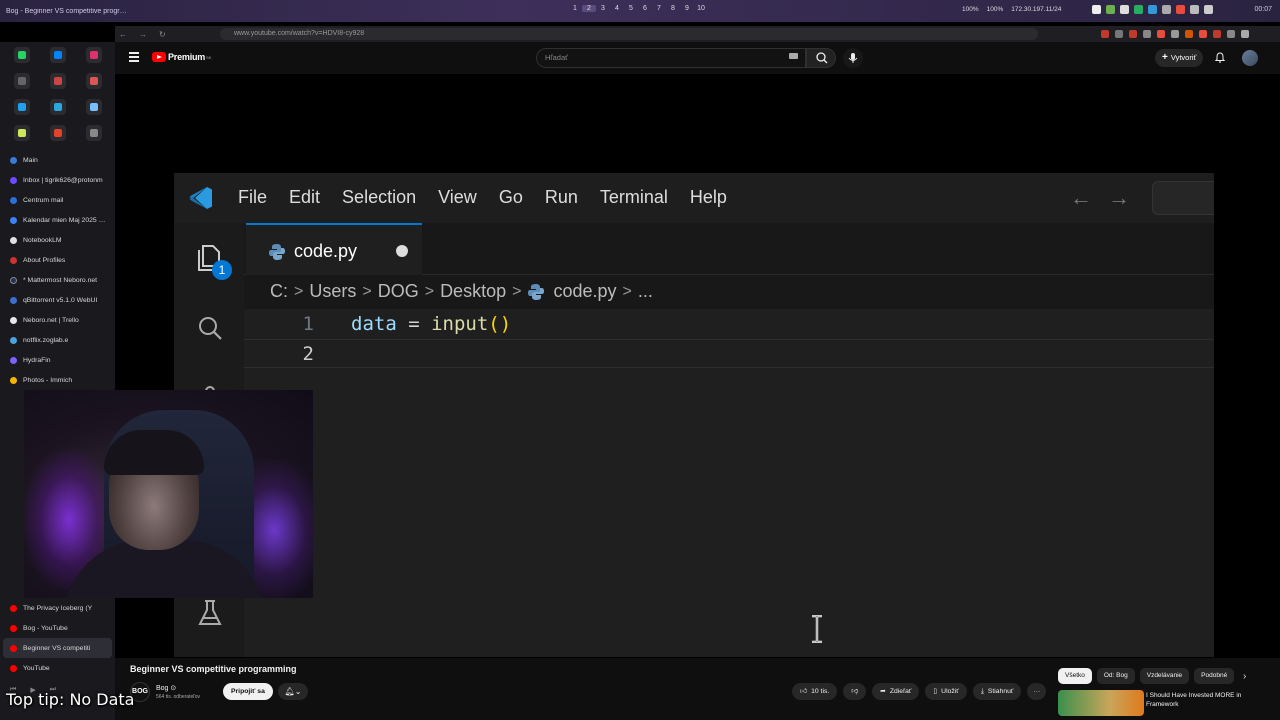 The image size is (1280, 720). I want to click on more-actions-button: ···, so click(1037, 691).